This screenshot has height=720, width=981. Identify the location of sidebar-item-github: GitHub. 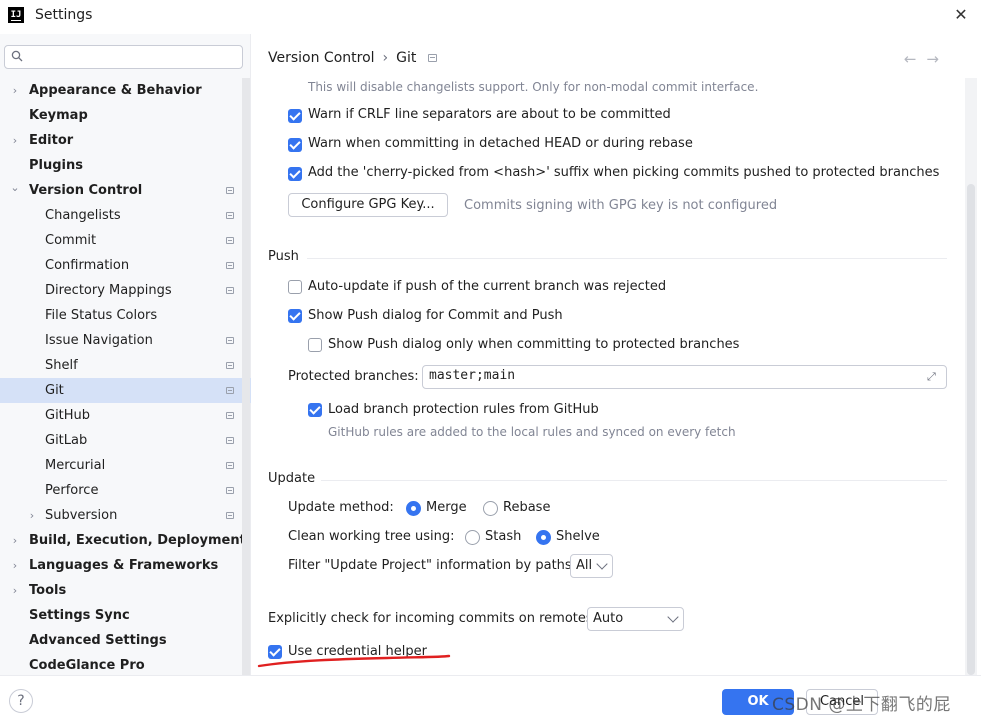
(125, 415).